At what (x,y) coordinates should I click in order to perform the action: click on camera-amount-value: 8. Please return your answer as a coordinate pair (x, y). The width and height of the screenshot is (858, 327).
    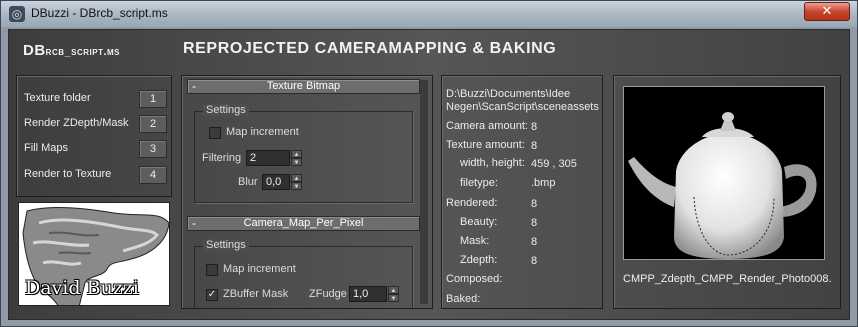
    Looking at the image, I should click on (534, 127).